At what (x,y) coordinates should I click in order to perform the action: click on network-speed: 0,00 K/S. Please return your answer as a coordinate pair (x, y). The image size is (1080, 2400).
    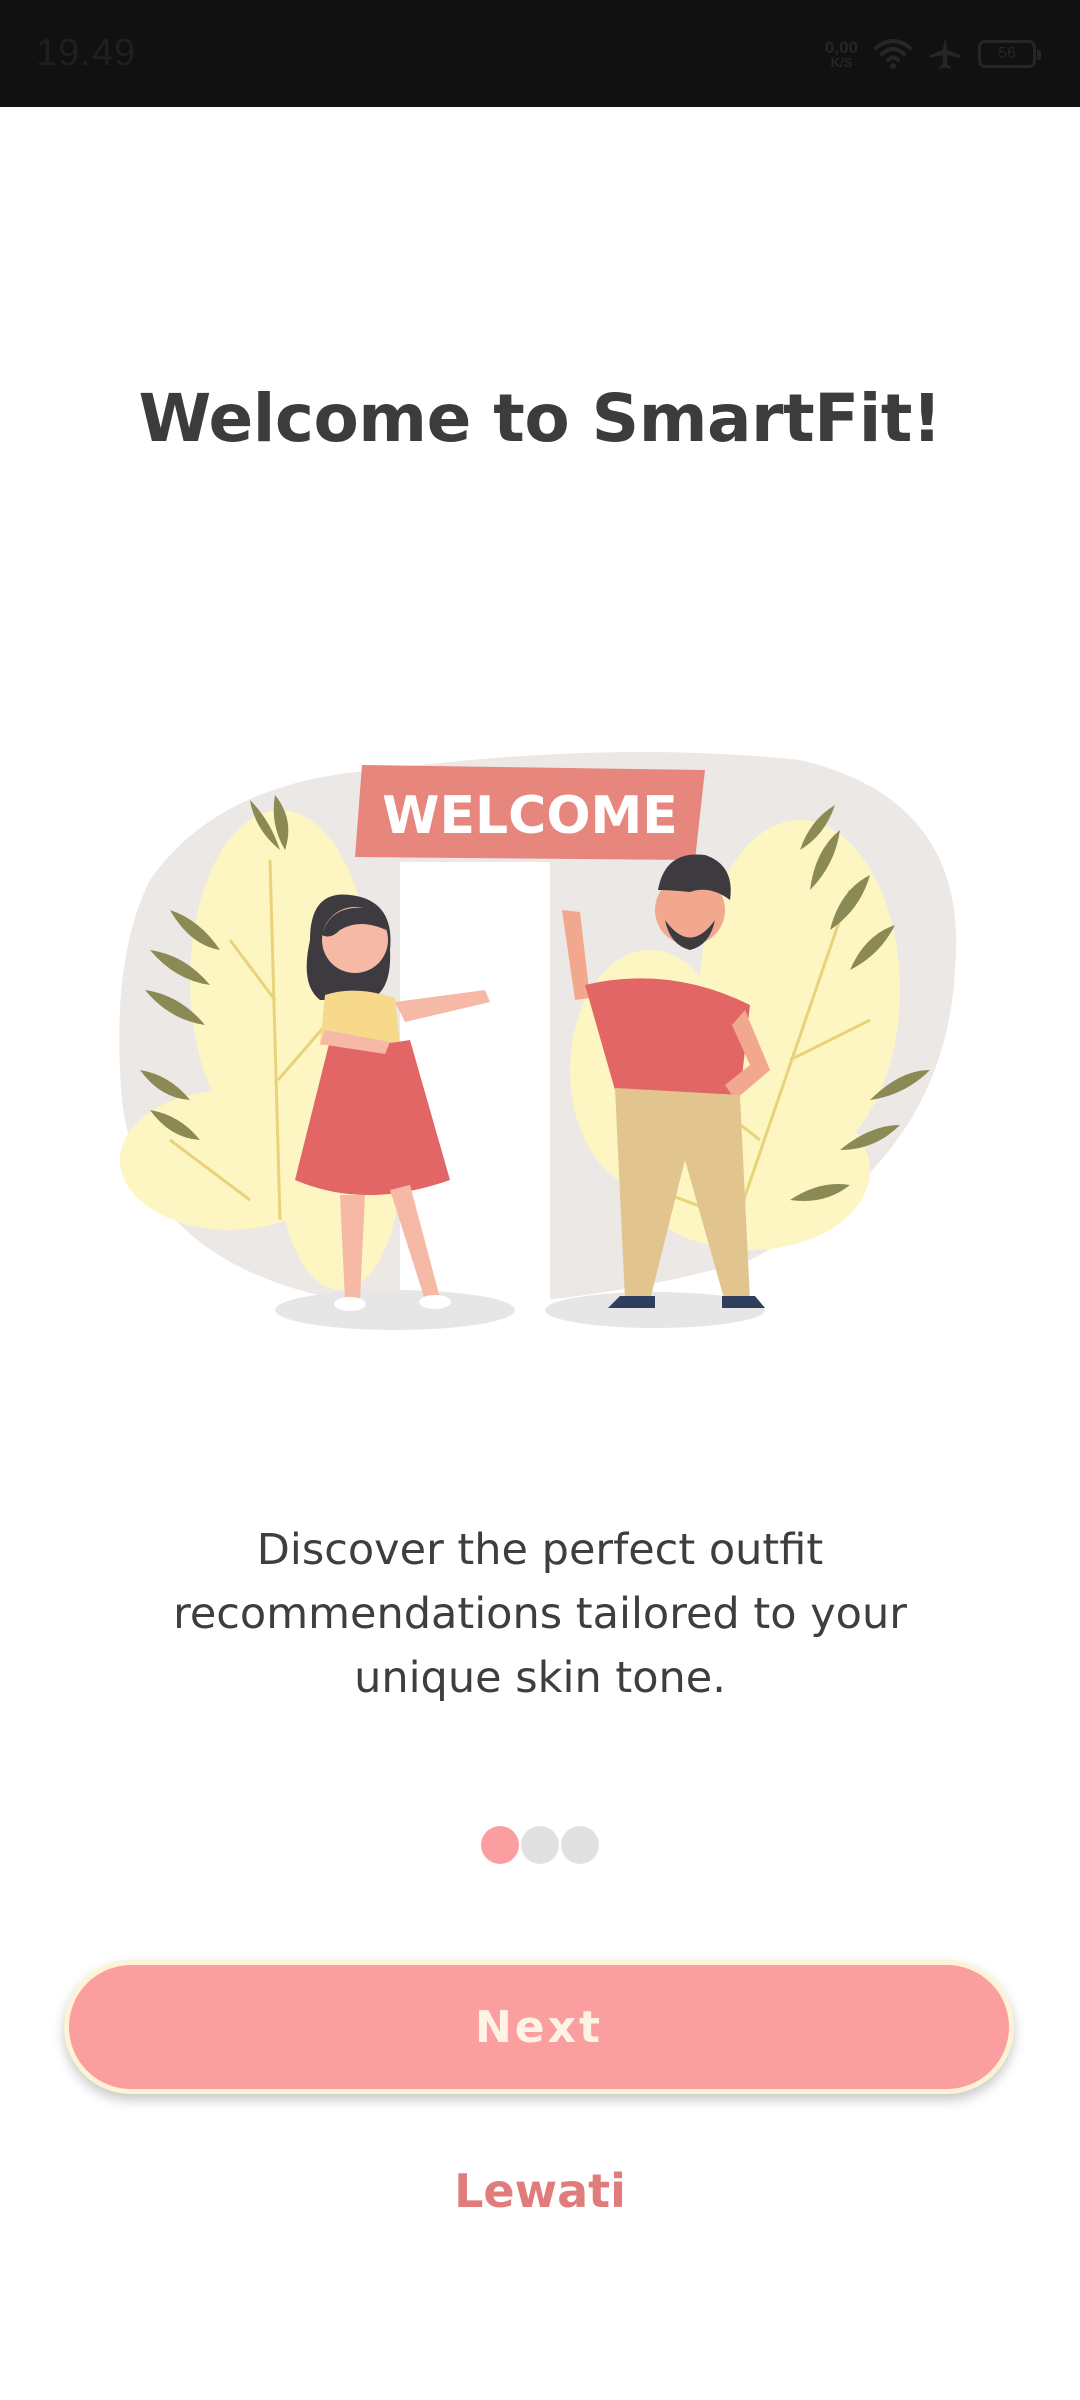
    Looking at the image, I should click on (841, 54).